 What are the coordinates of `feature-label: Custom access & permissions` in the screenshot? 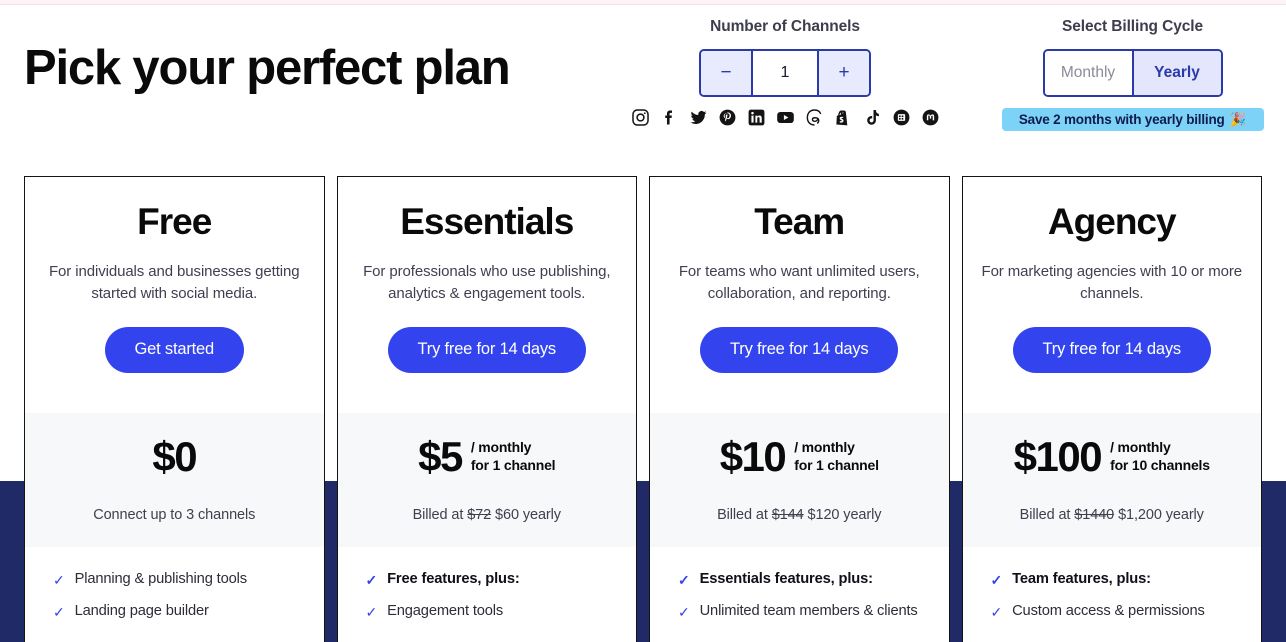 It's located at (1108, 611).